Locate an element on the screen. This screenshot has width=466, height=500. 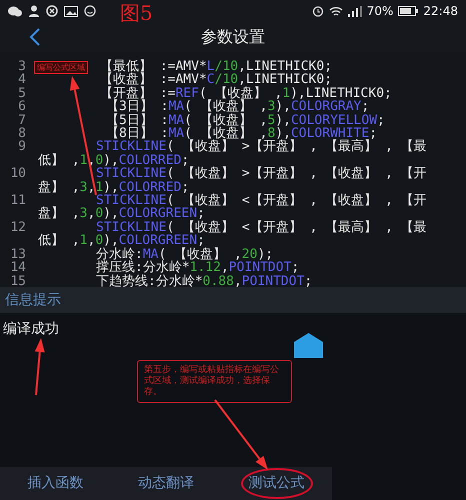
line-number: 3 is located at coordinates (21, 67).